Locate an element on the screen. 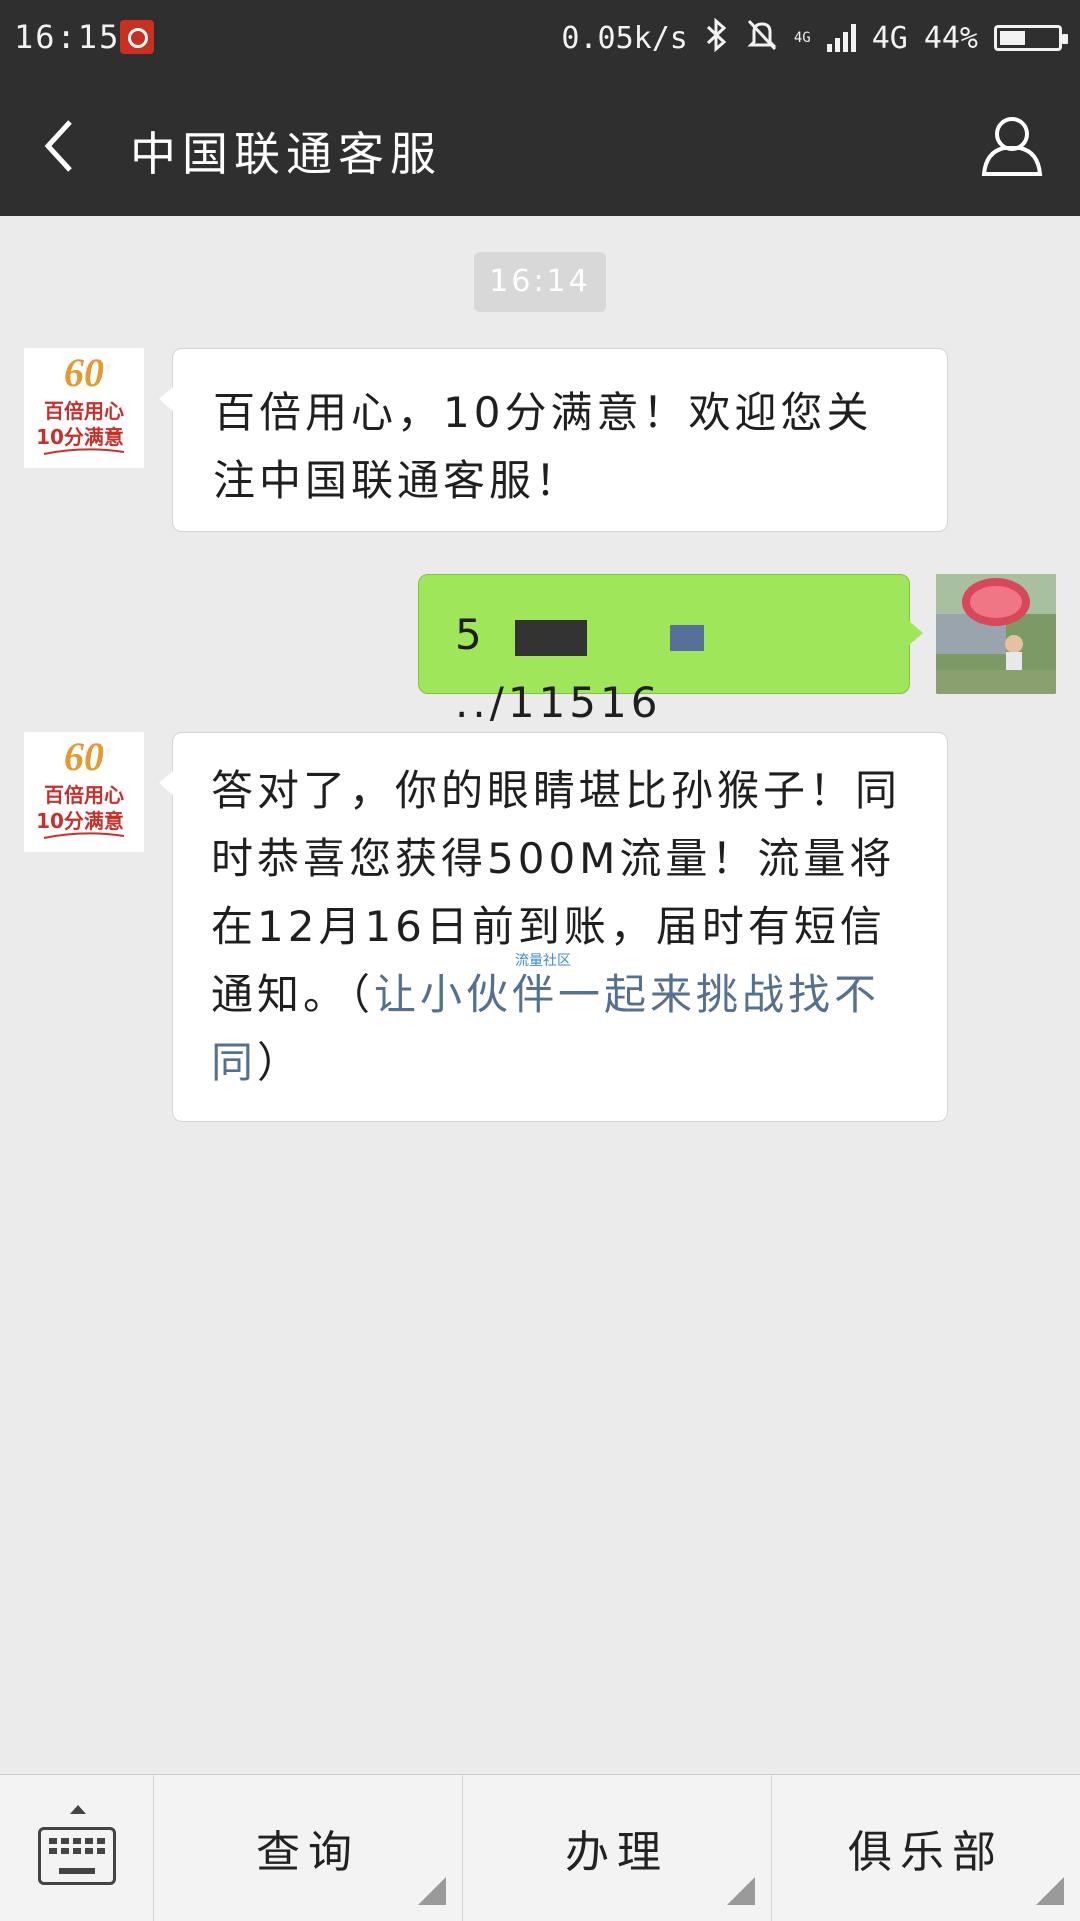 This screenshot has height=1921, width=1080. network-type: 4G is located at coordinates (889, 38).